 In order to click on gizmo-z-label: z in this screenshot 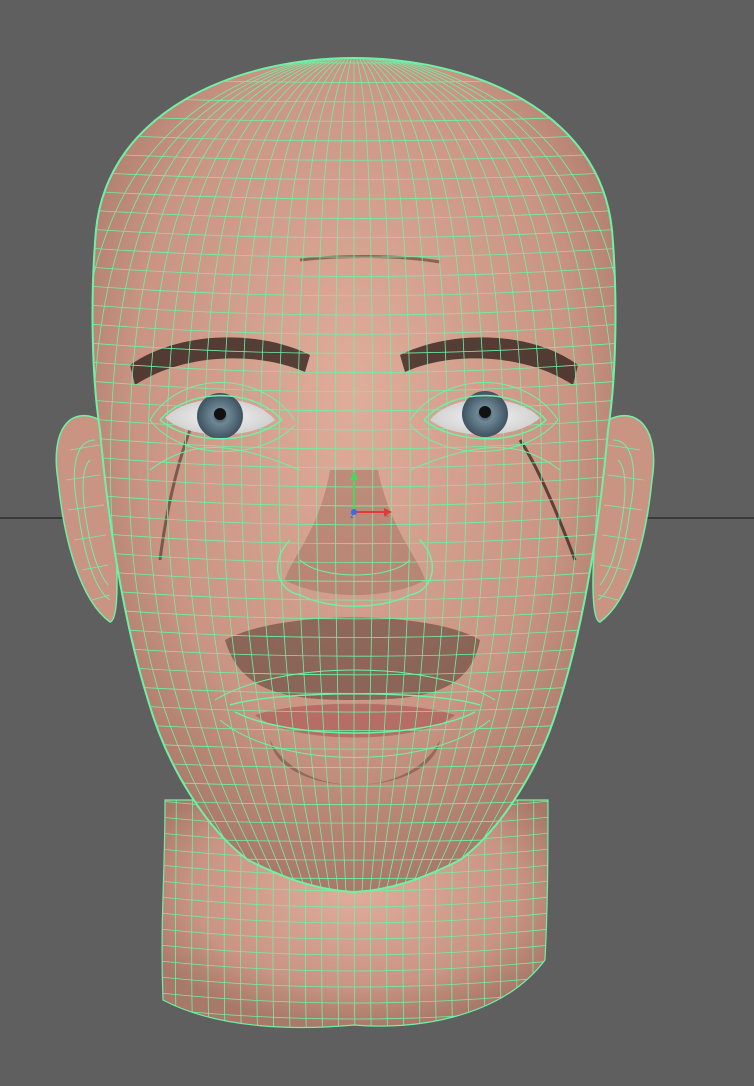, I will do `click(352, 515)`.